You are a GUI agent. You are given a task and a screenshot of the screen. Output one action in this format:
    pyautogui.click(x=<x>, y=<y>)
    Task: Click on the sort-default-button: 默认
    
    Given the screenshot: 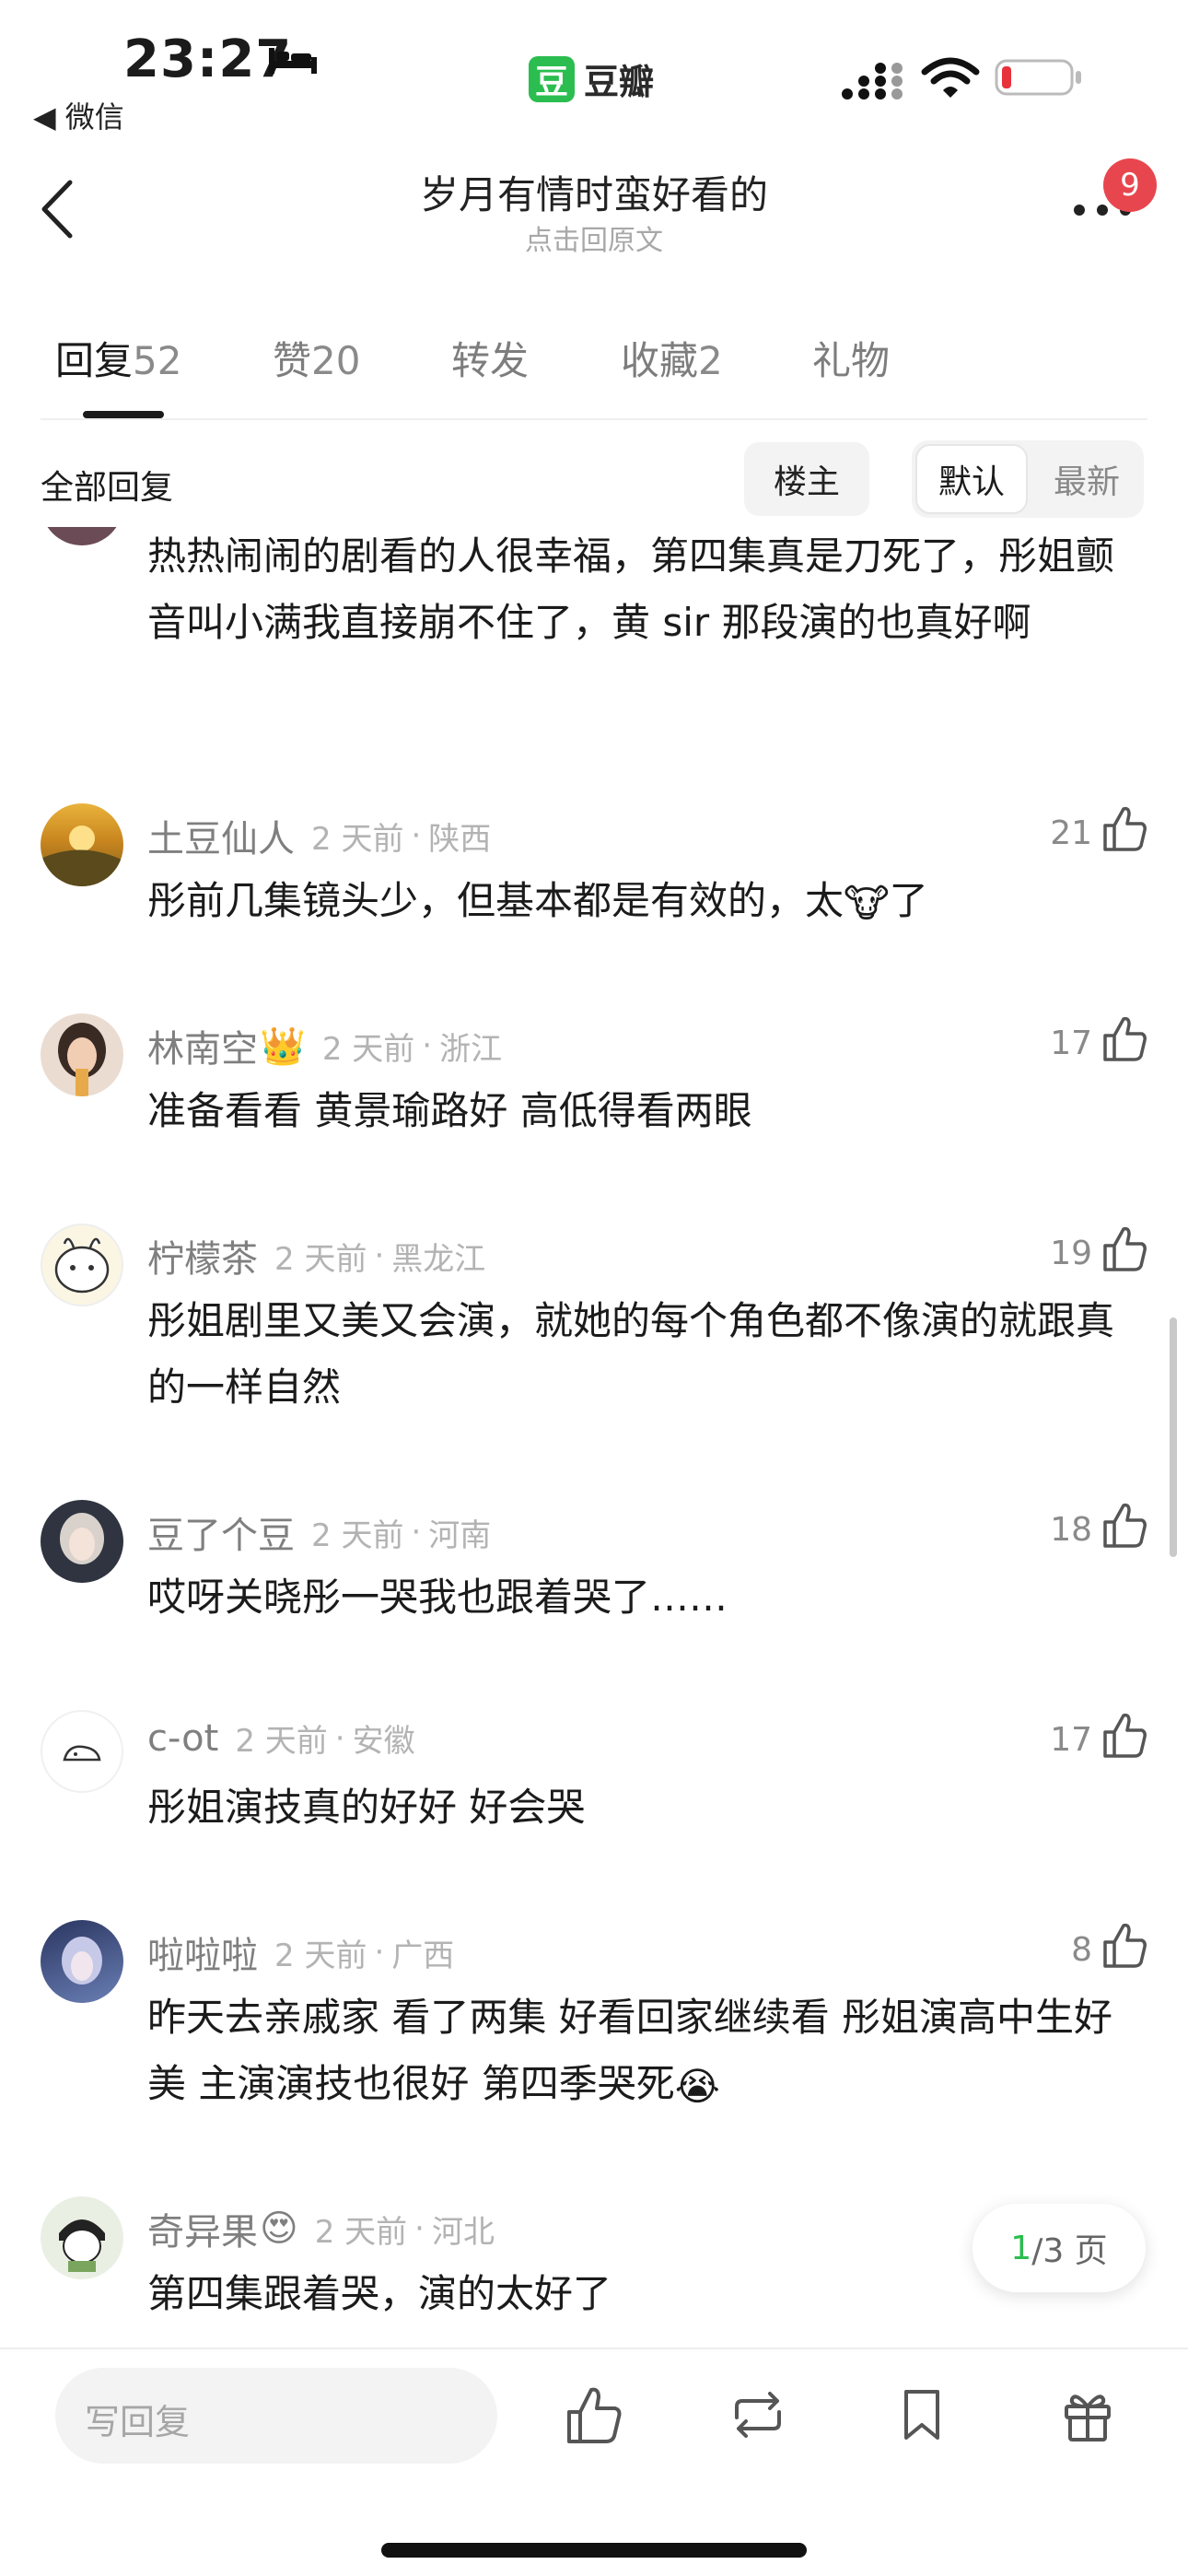 What is the action you would take?
    pyautogui.click(x=971, y=479)
    